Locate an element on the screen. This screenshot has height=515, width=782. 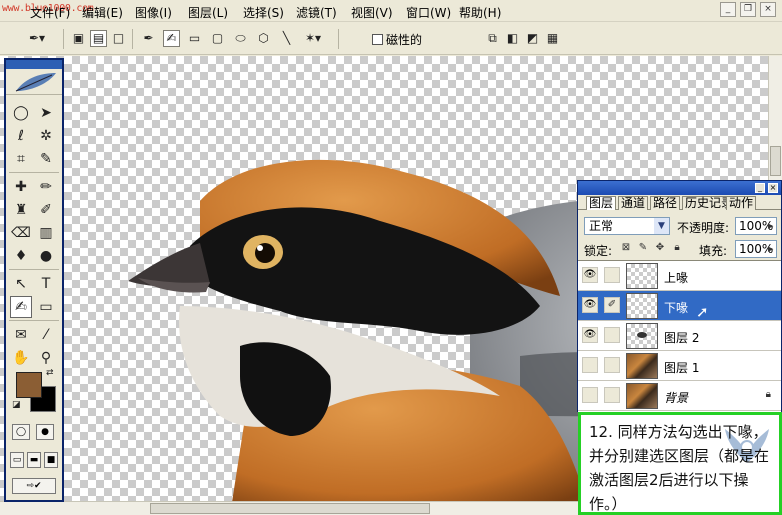
layer-row-upper-beak: 👁︎ 上喙 is located at coordinates (679, 276).